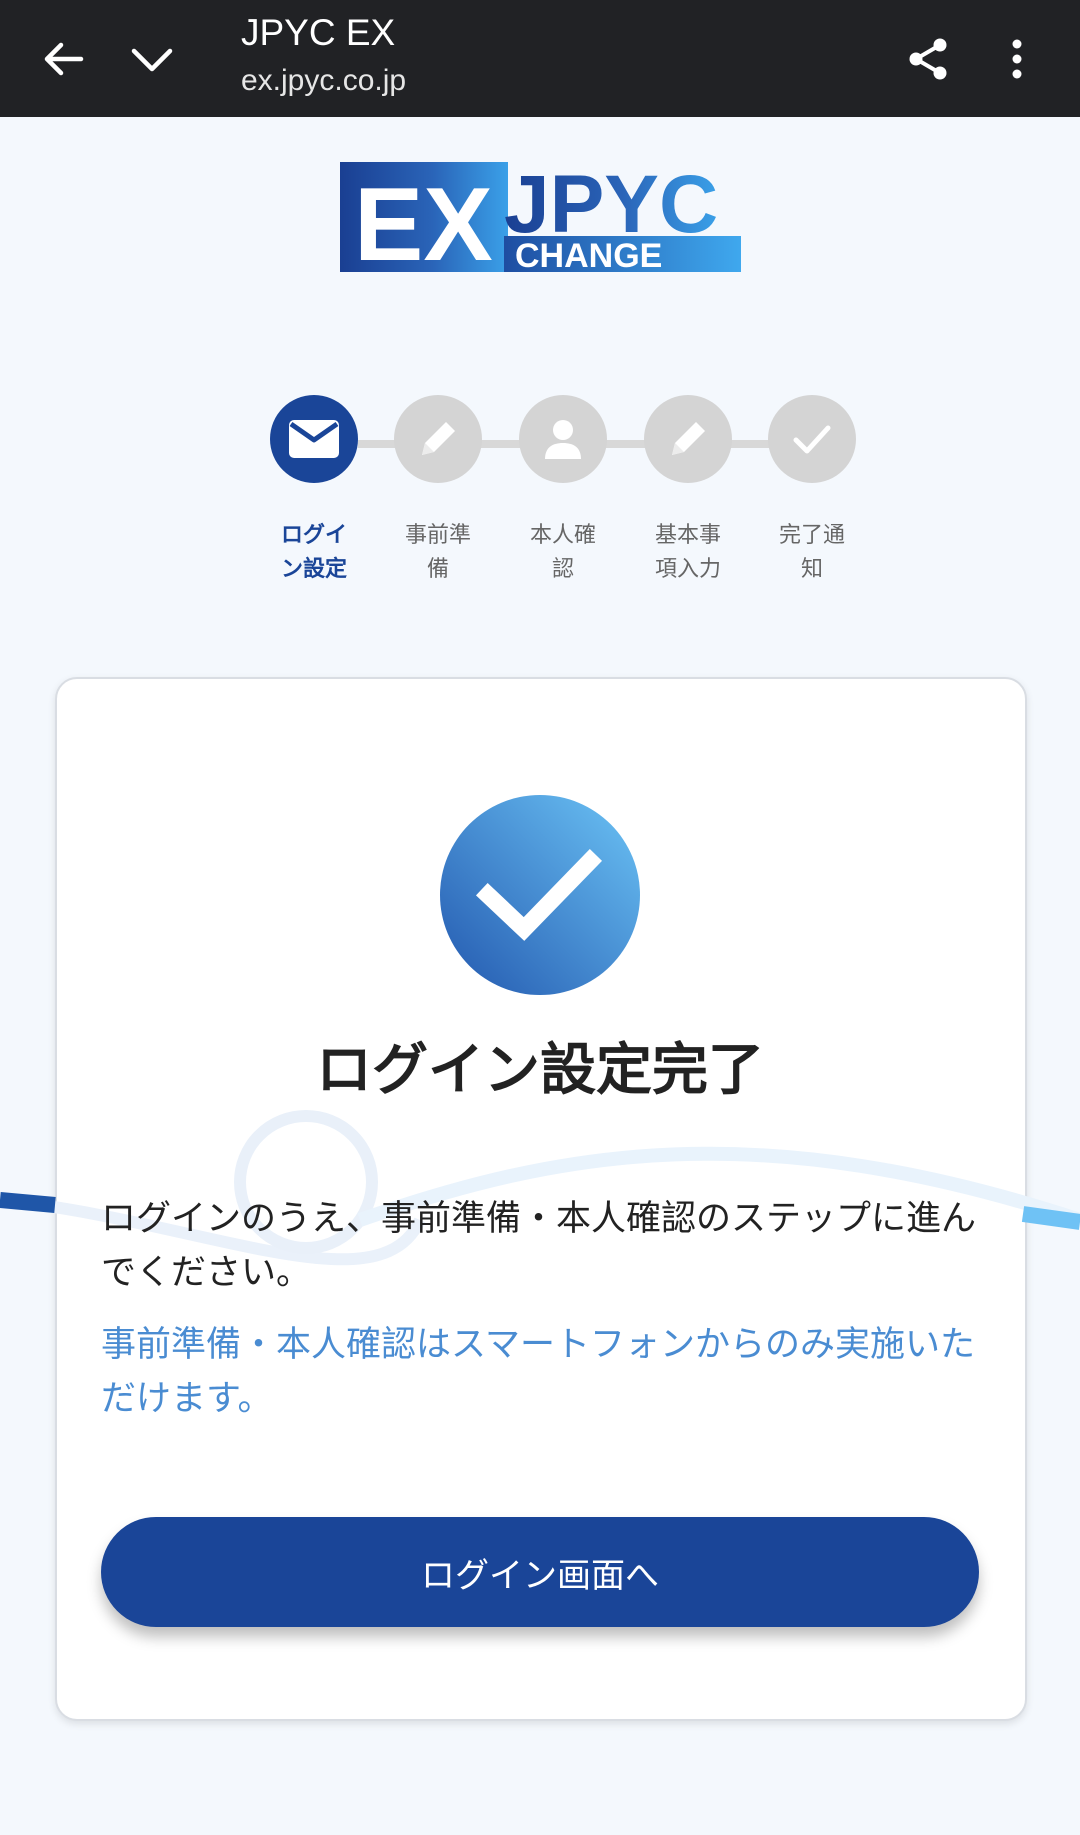 The height and width of the screenshot is (1835, 1080). I want to click on chevron-down-icon, so click(152, 60).